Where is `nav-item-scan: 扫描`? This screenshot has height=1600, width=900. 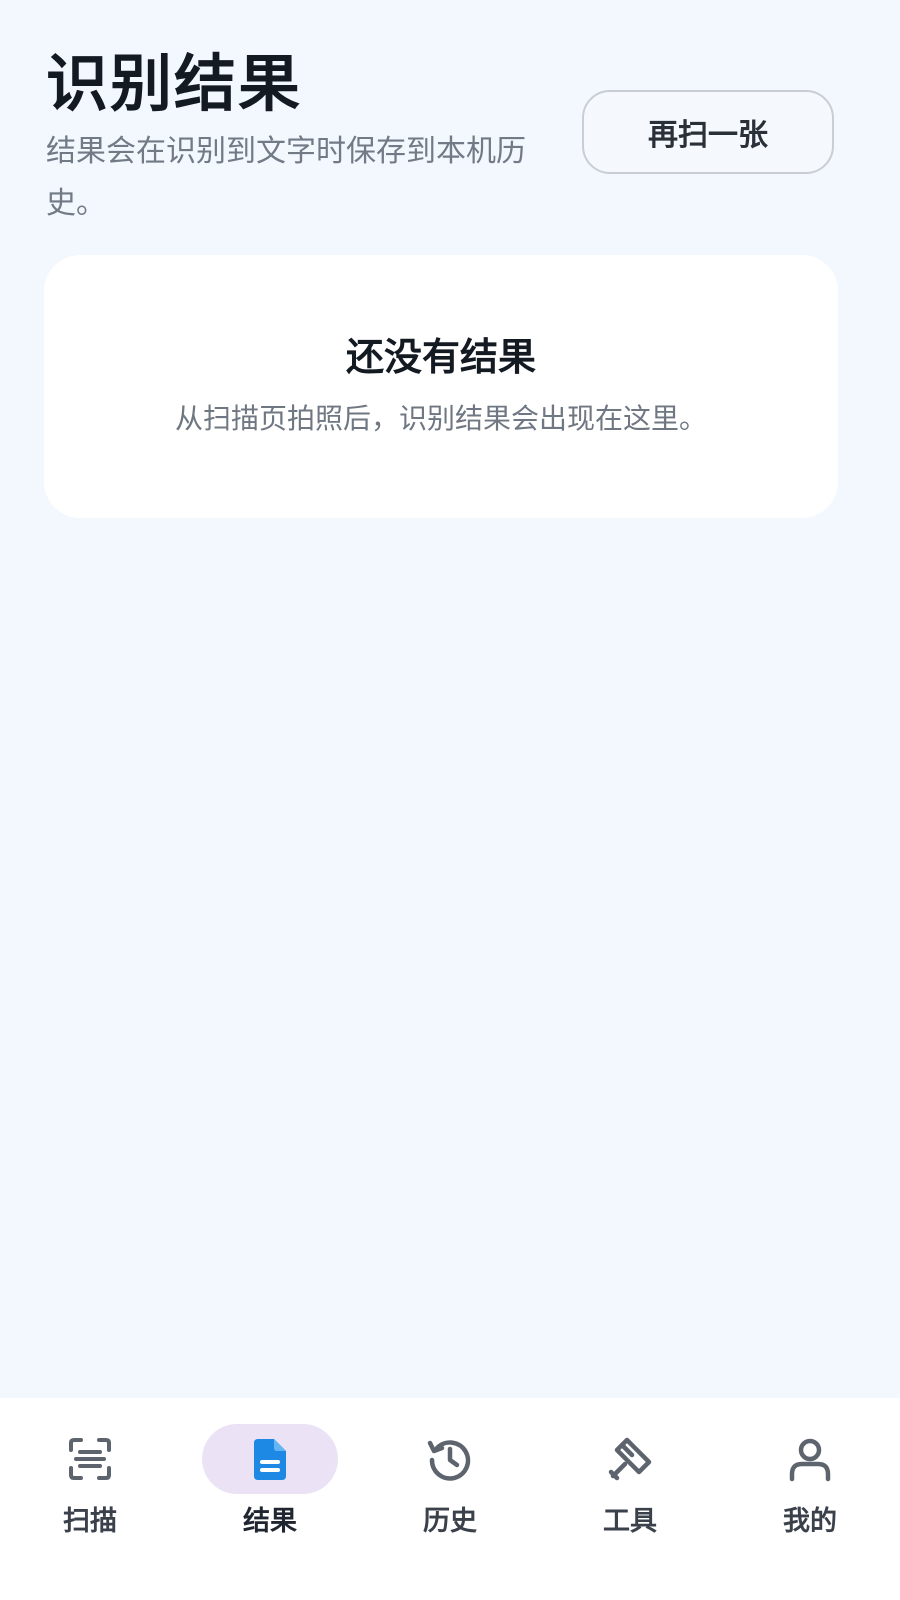 nav-item-scan: 扫描 is located at coordinates (90, 1499).